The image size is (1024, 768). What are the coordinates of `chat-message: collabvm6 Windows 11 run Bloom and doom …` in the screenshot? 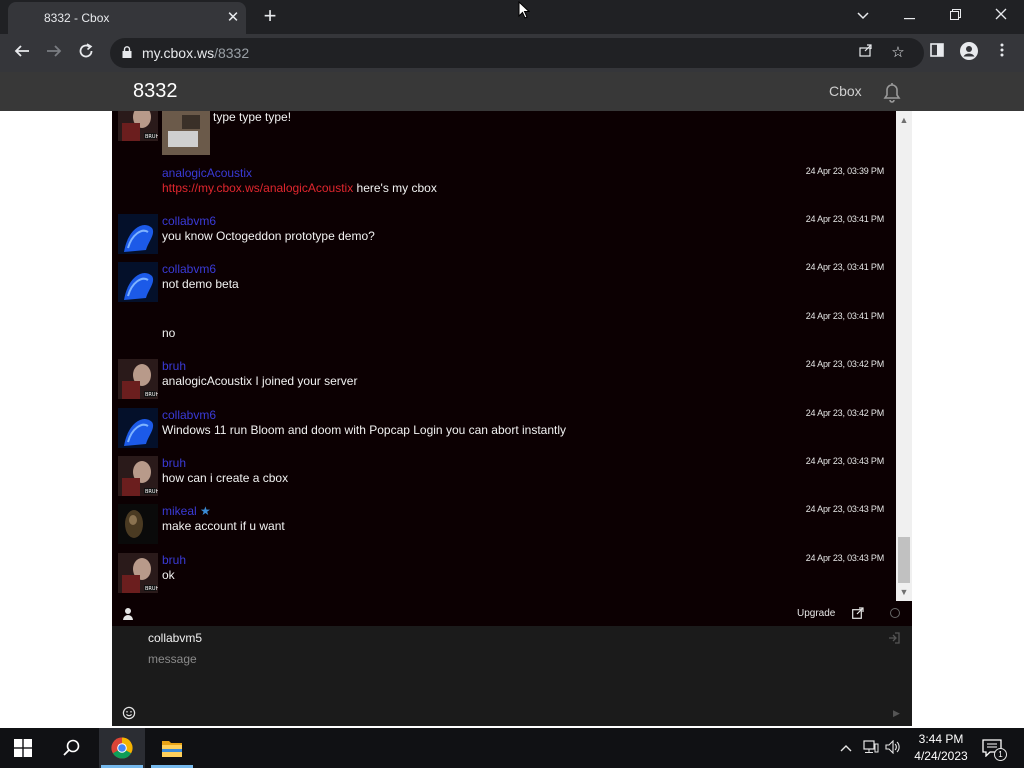 It's located at (504, 430).